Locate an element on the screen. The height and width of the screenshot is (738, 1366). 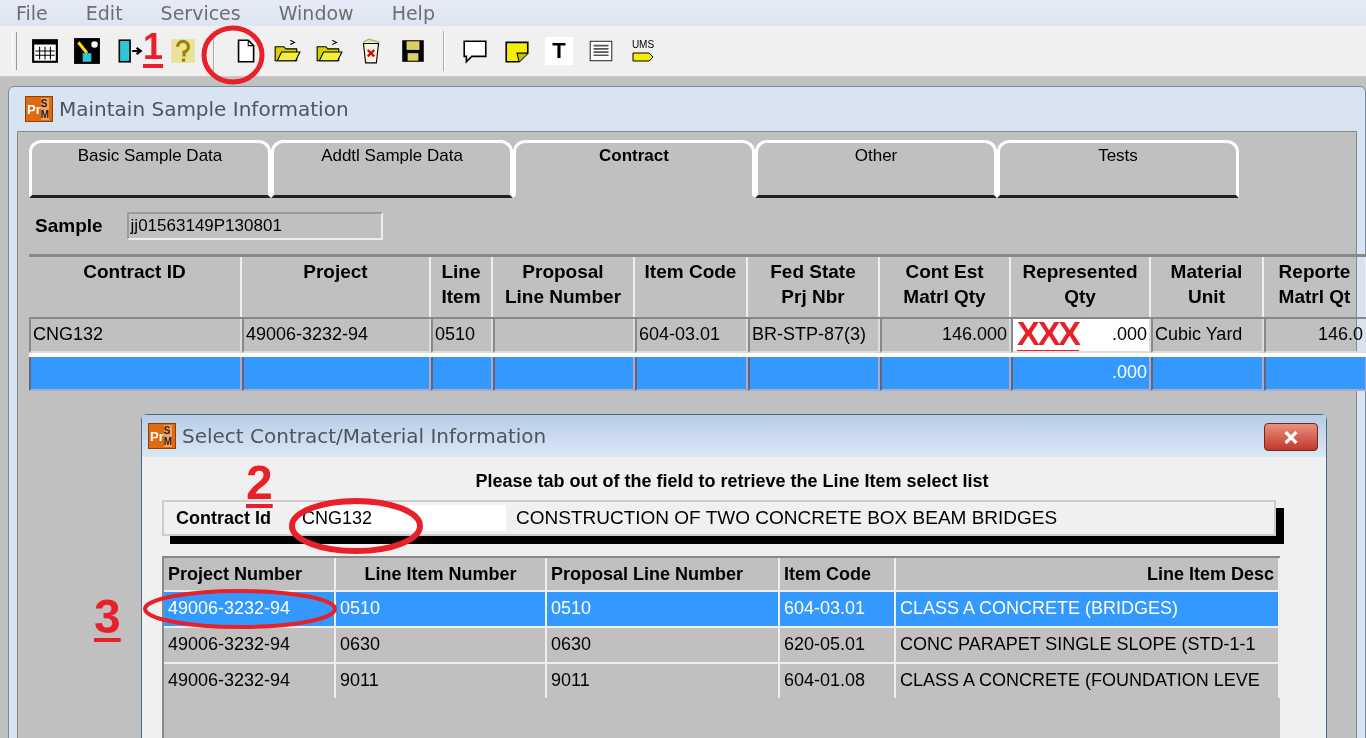
window-title: Maintain Sample Information is located at coordinates (204, 109).